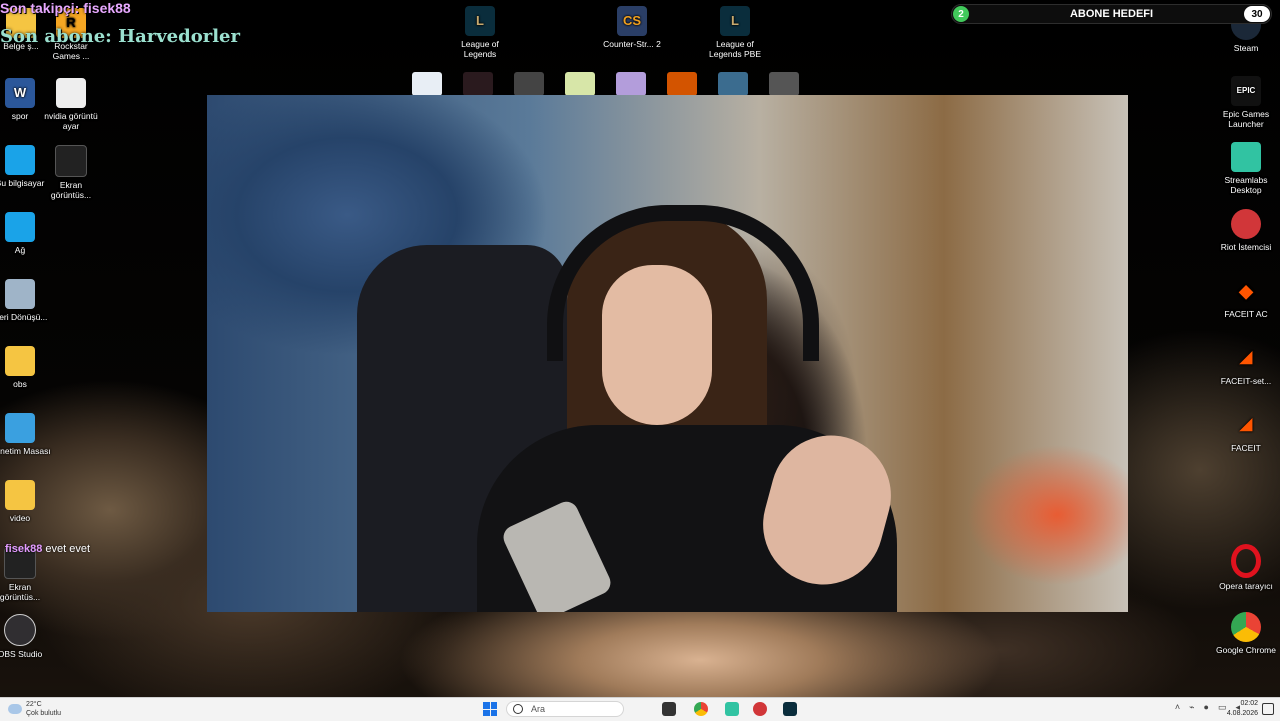  Describe the element at coordinates (480, 21) in the screenshot. I see `league-icon: L` at that location.